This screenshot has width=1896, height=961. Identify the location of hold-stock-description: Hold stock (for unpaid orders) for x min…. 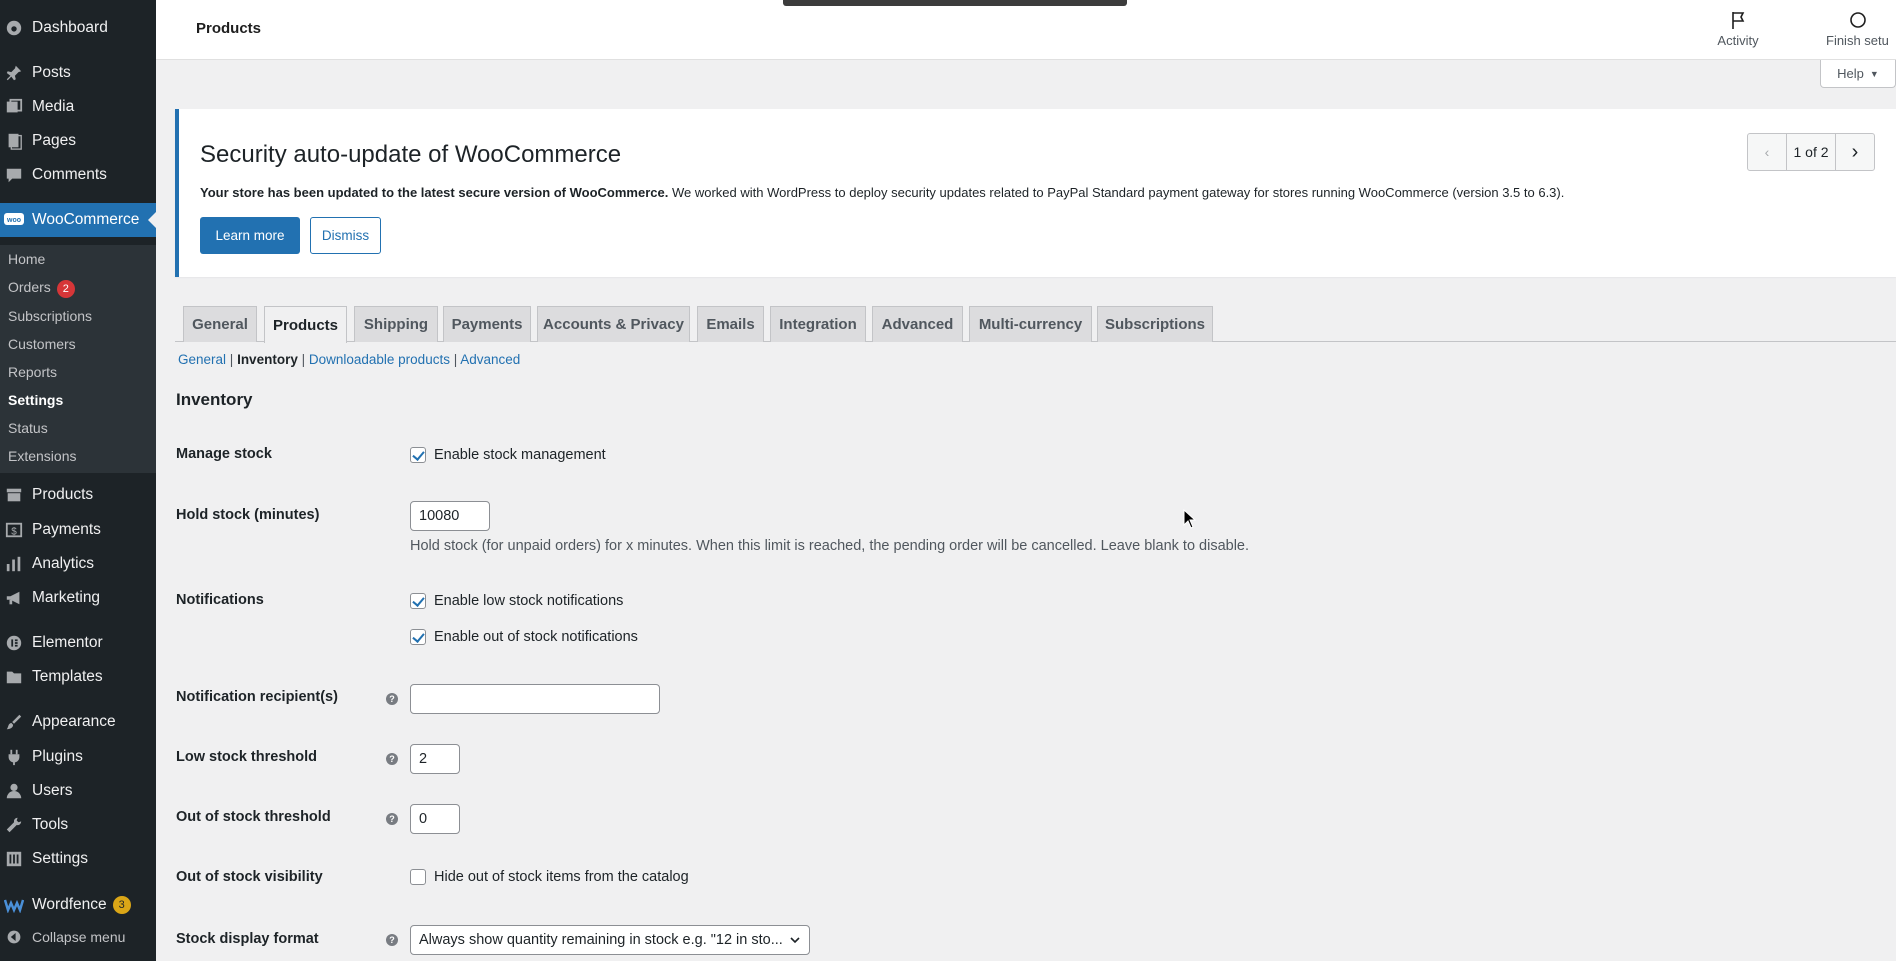
(830, 546).